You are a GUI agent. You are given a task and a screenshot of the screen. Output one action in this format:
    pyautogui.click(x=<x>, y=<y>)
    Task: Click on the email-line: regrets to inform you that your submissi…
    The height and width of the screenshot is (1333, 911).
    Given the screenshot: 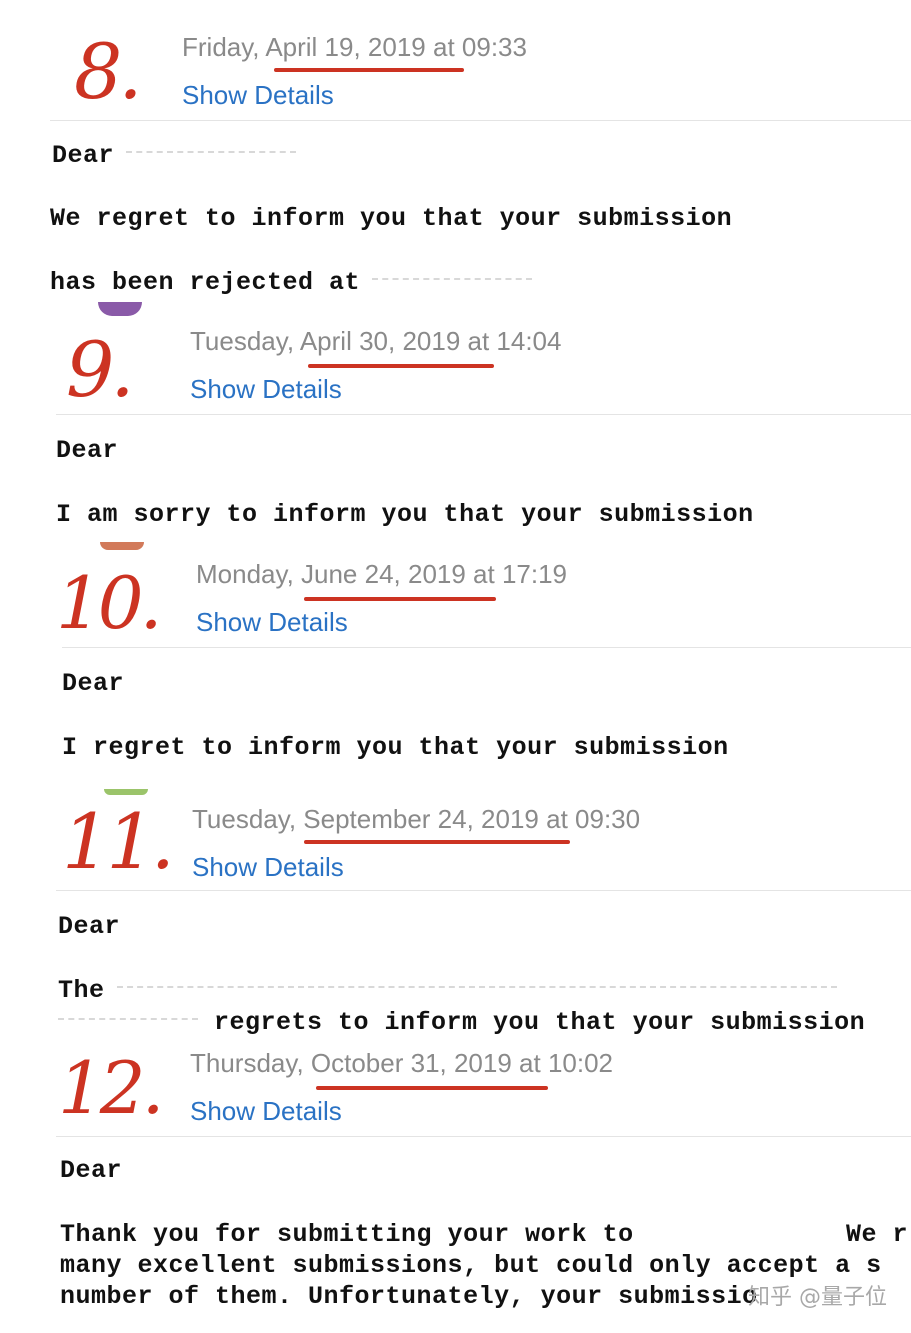 What is the action you would take?
    pyautogui.click(x=461, y=1022)
    